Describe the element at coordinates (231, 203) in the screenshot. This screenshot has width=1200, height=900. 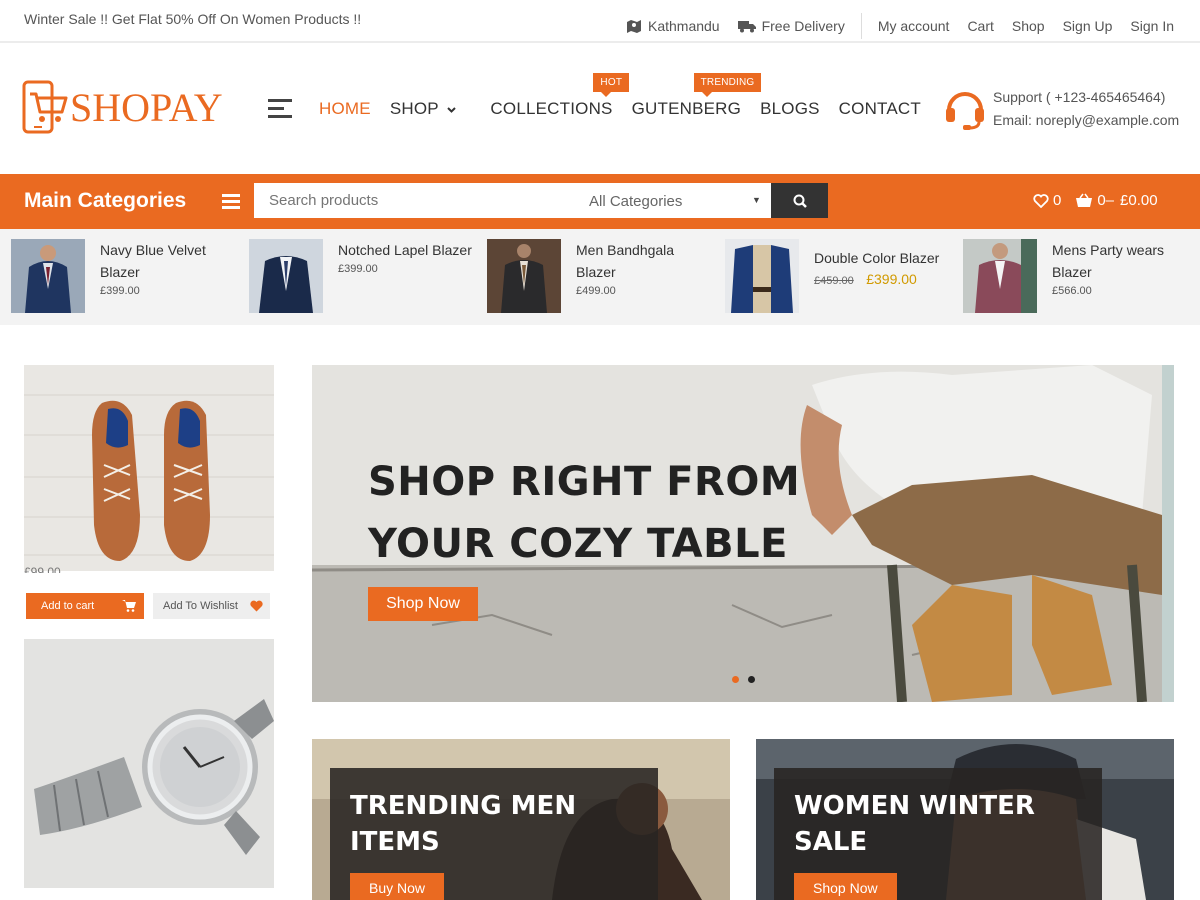
I see `categories-menu-icon` at that location.